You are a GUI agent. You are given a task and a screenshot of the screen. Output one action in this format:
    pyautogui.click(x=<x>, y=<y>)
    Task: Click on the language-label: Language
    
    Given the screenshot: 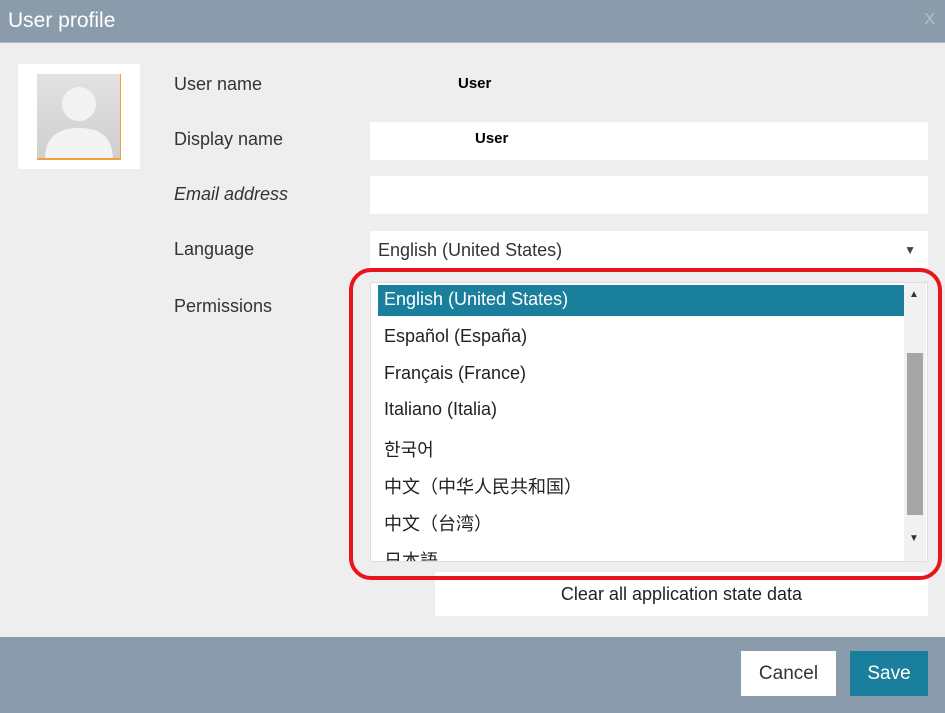 What is the action you would take?
    pyautogui.click(x=214, y=249)
    